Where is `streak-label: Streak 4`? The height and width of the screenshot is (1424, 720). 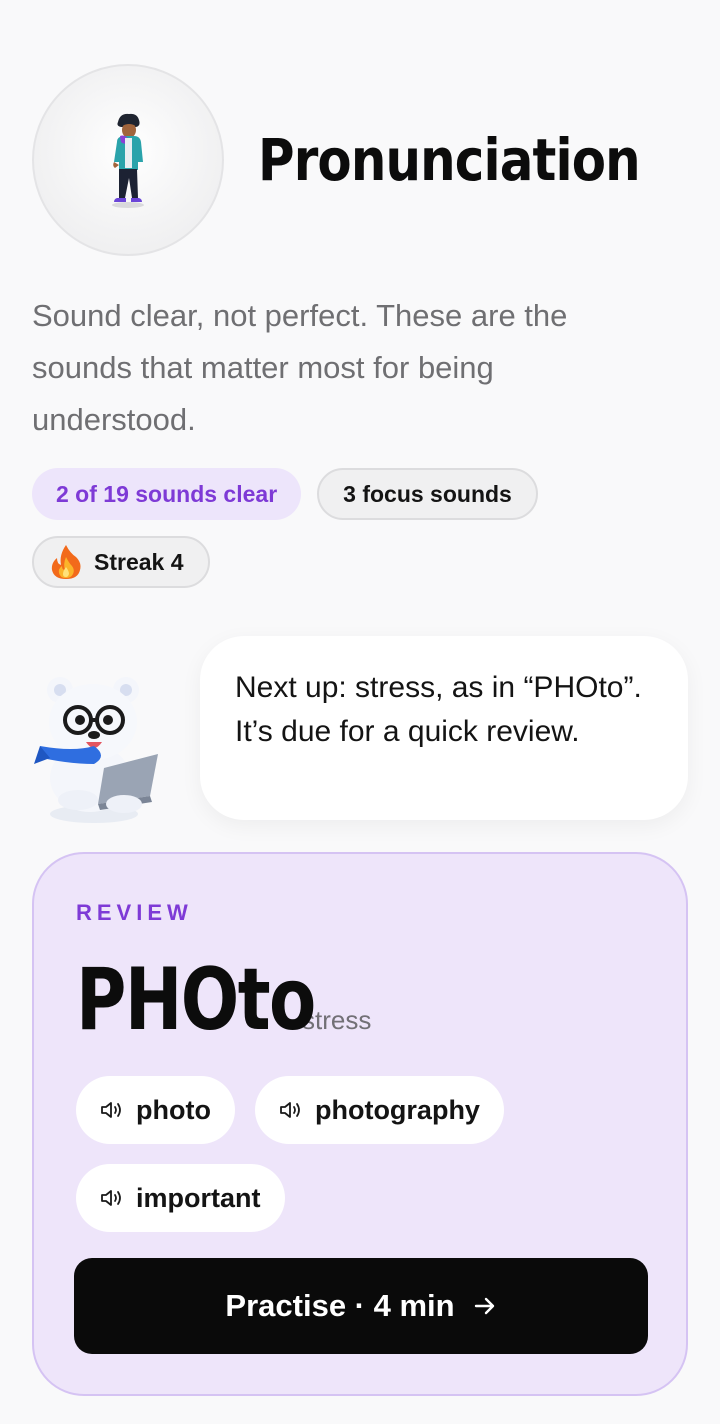 streak-label: Streak 4 is located at coordinates (139, 561).